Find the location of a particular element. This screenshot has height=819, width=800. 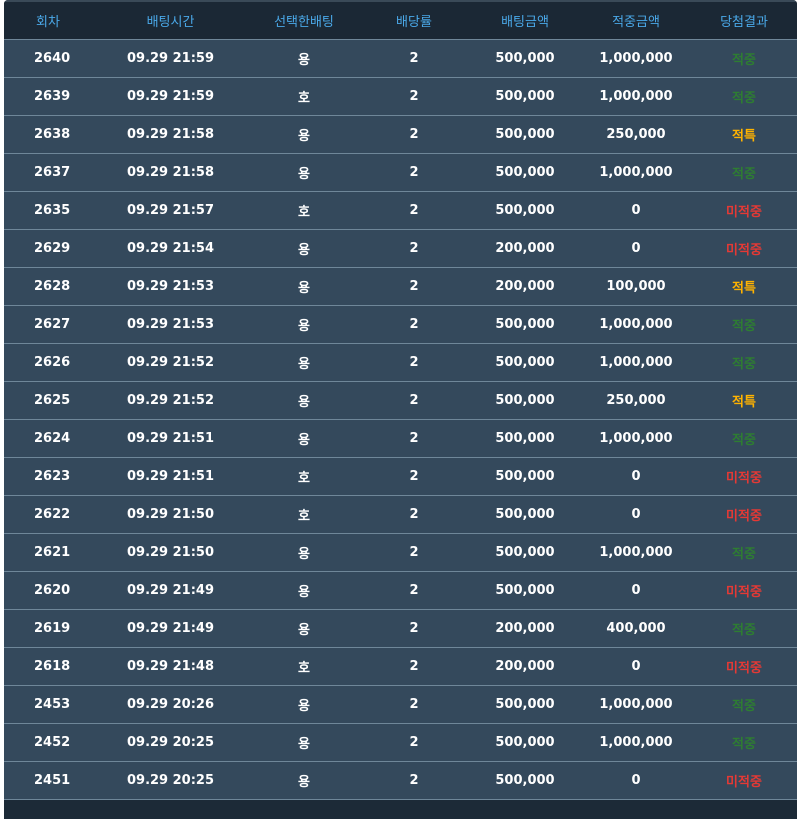

table-row: 2640 09.29 21:59 용 2 500,000 1,000,000 적중 is located at coordinates (400, 58).